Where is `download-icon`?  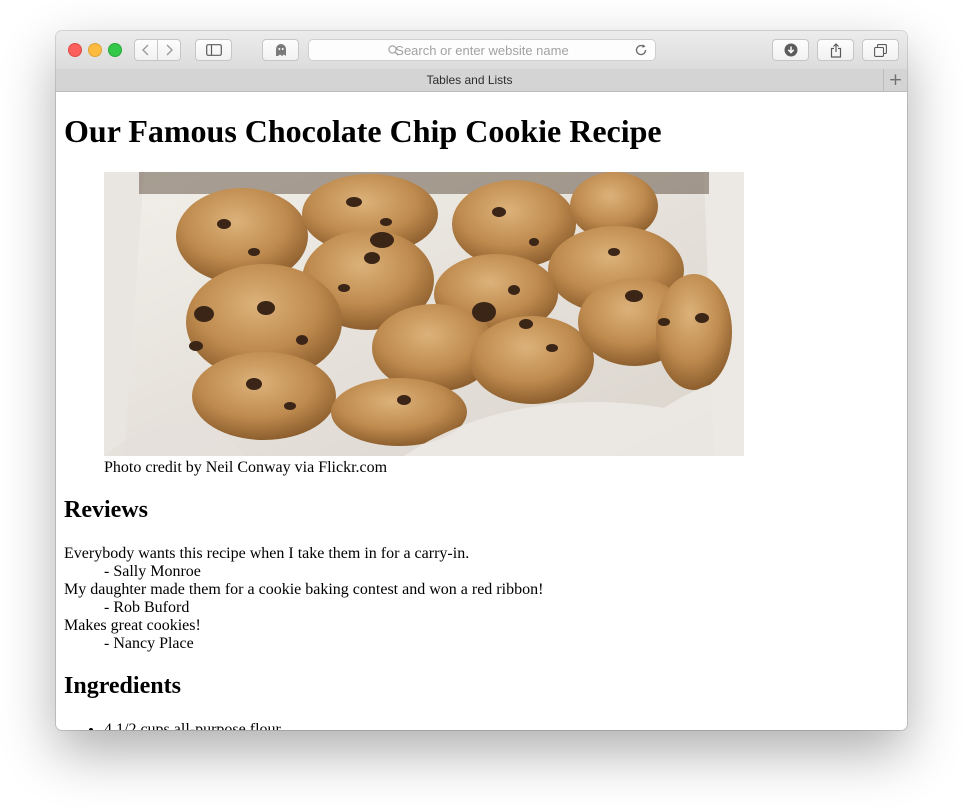
download-icon is located at coordinates (790, 50).